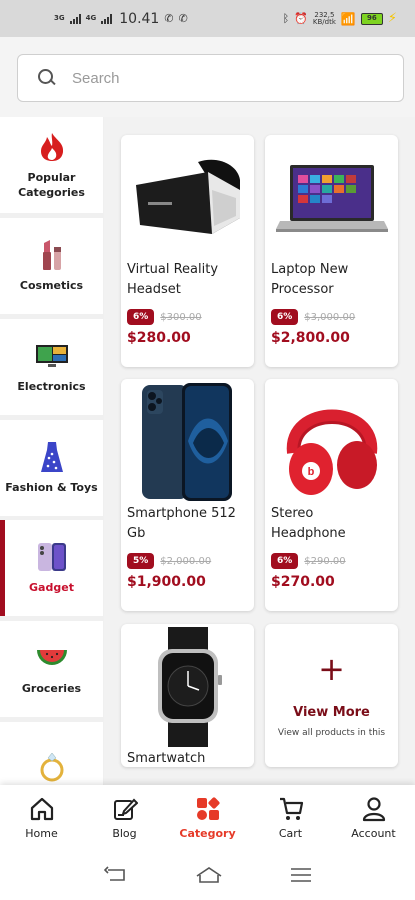  I want to click on category-label: Fashion & Toys, so click(51, 488).